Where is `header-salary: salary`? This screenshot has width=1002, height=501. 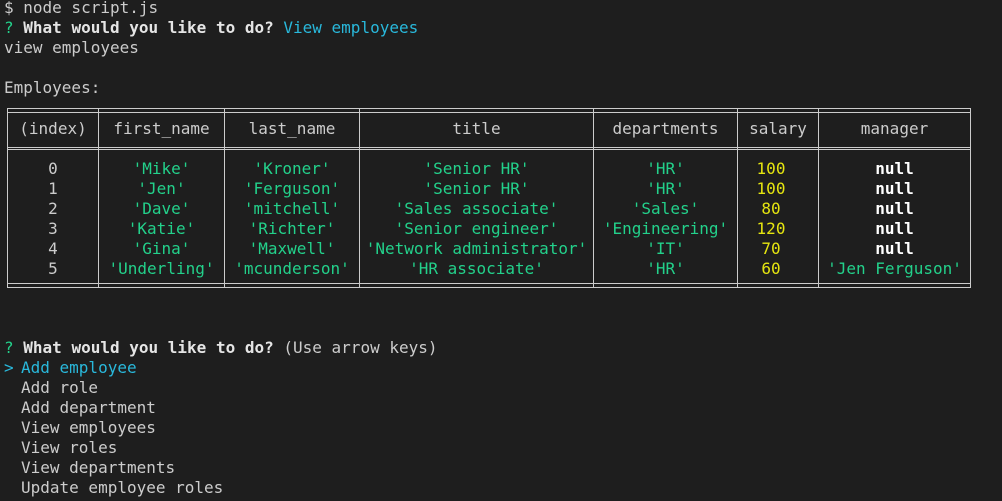 header-salary: salary is located at coordinates (778, 128).